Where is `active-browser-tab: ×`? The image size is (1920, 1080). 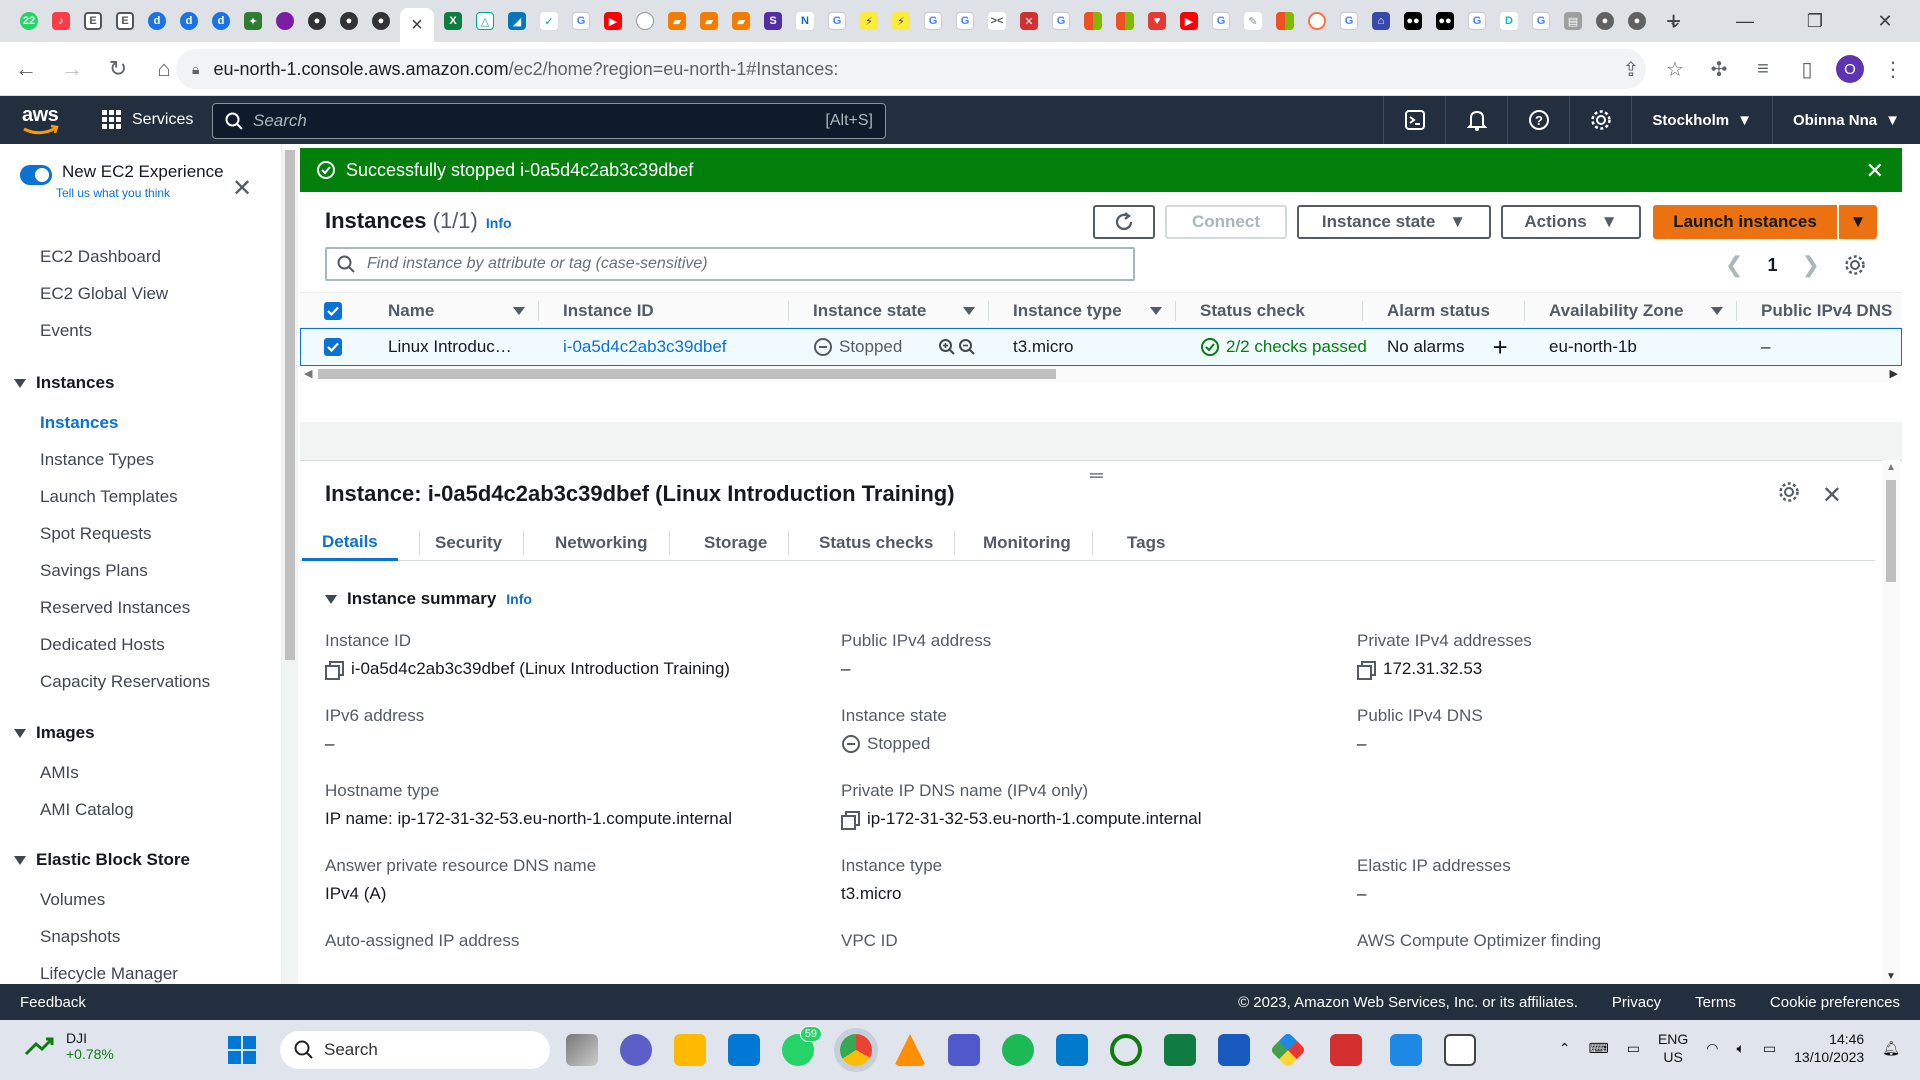
active-browser-tab: × is located at coordinates (417, 25).